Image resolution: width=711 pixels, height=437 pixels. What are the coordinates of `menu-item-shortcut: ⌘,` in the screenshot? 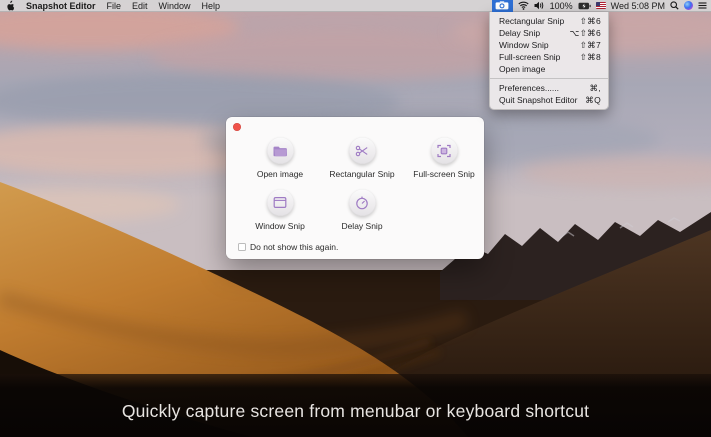 It's located at (595, 87).